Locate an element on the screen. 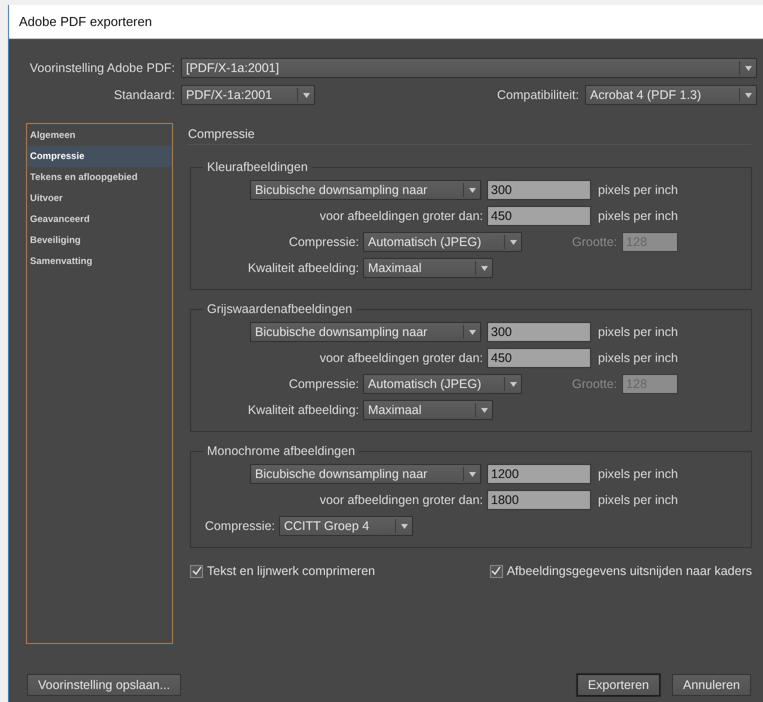  section-title: Compressie is located at coordinates (469, 134).